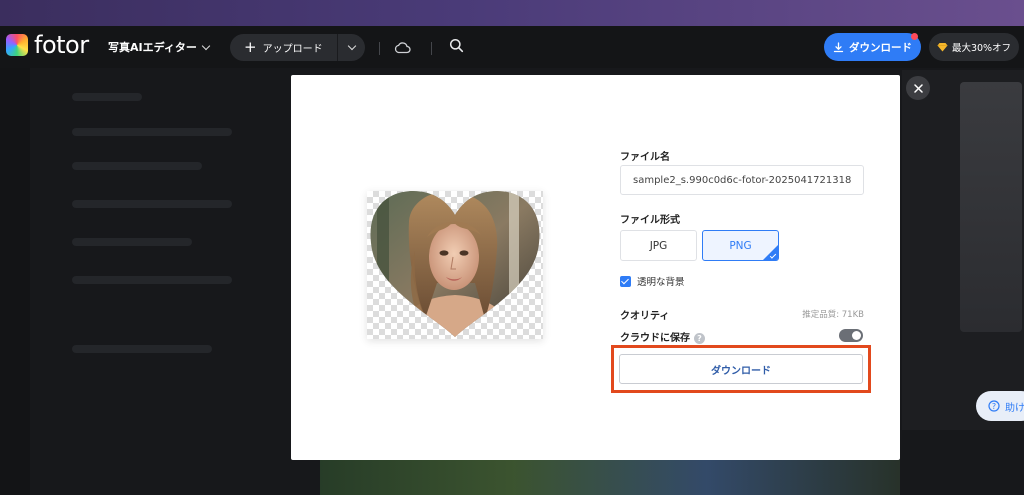 This screenshot has height=495, width=1024. I want to click on download-icon, so click(838, 46).